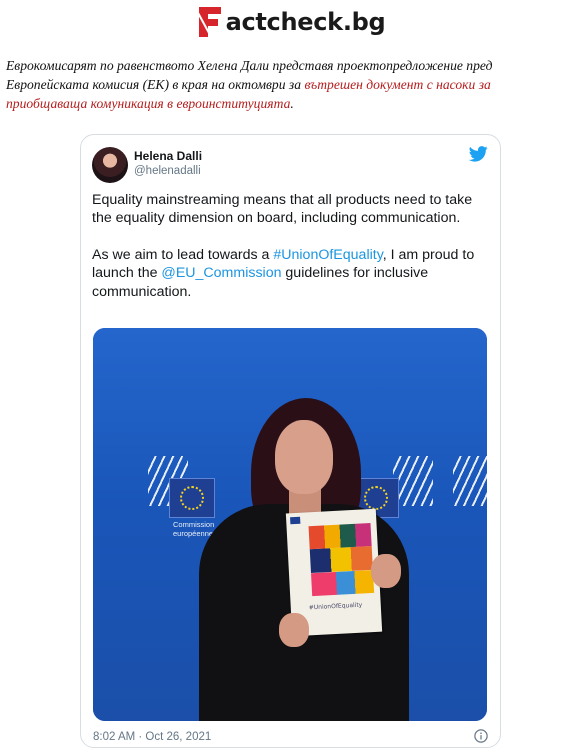 The height and width of the screenshot is (748, 580). Describe the element at coordinates (183, 254) in the screenshot. I see `tweet-text-part: As we aim to lead towards a` at that location.